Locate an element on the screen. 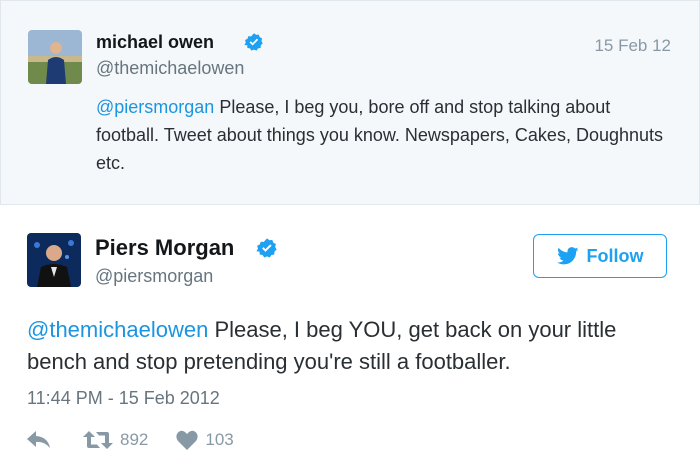 The width and height of the screenshot is (700, 476). retweet-icon is located at coordinates (98, 440).